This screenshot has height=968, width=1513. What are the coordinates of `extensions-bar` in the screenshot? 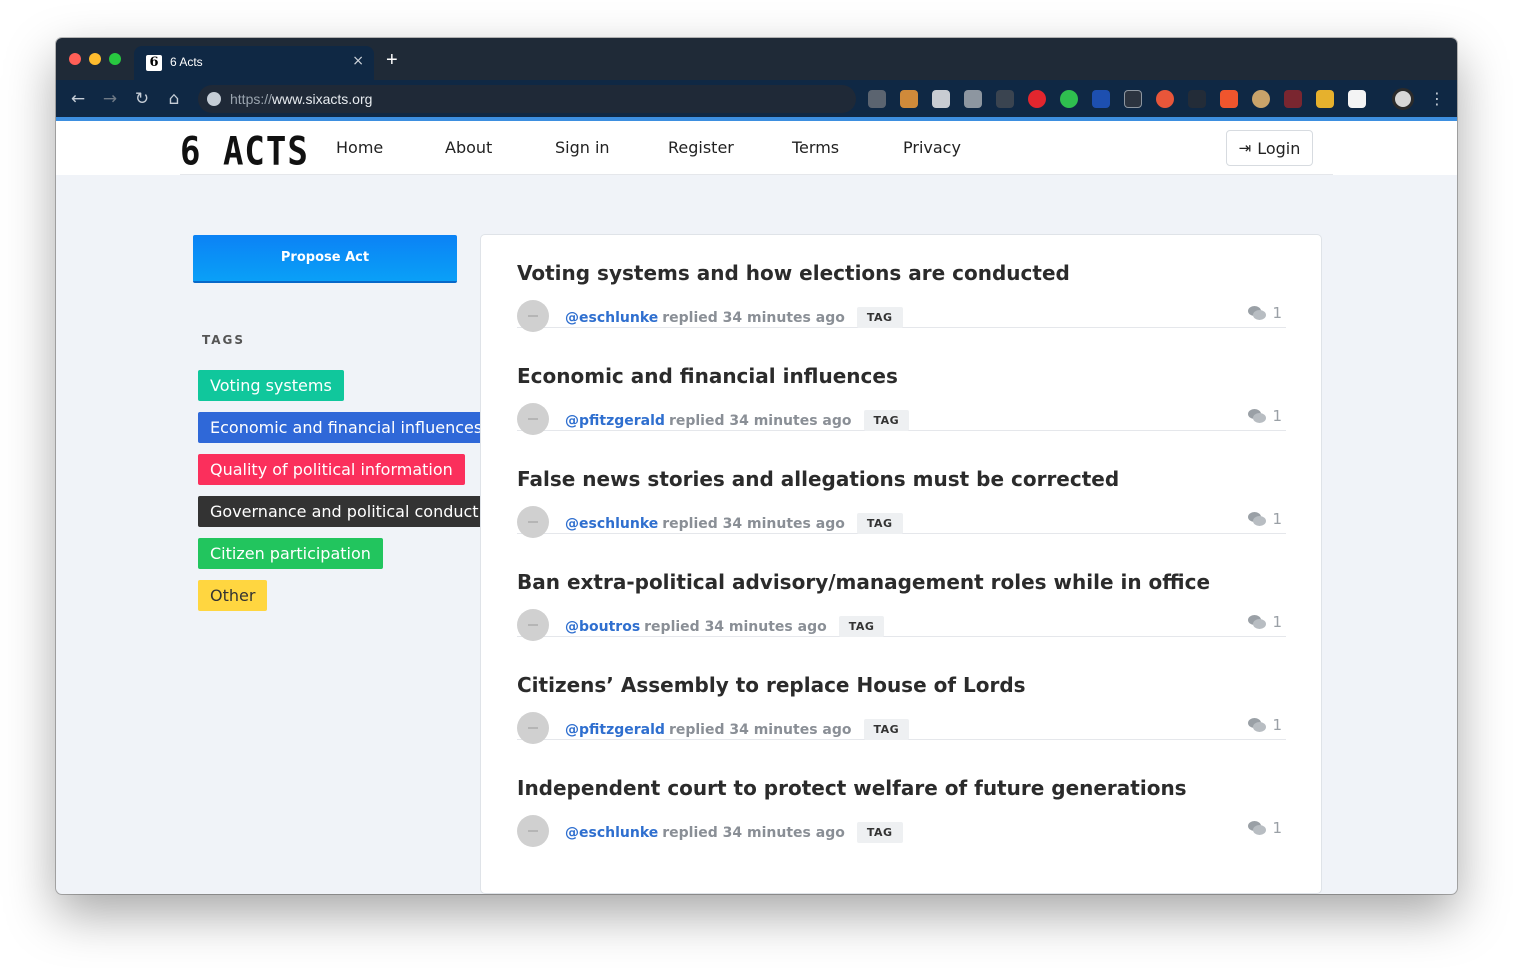 It's located at (1117, 99).